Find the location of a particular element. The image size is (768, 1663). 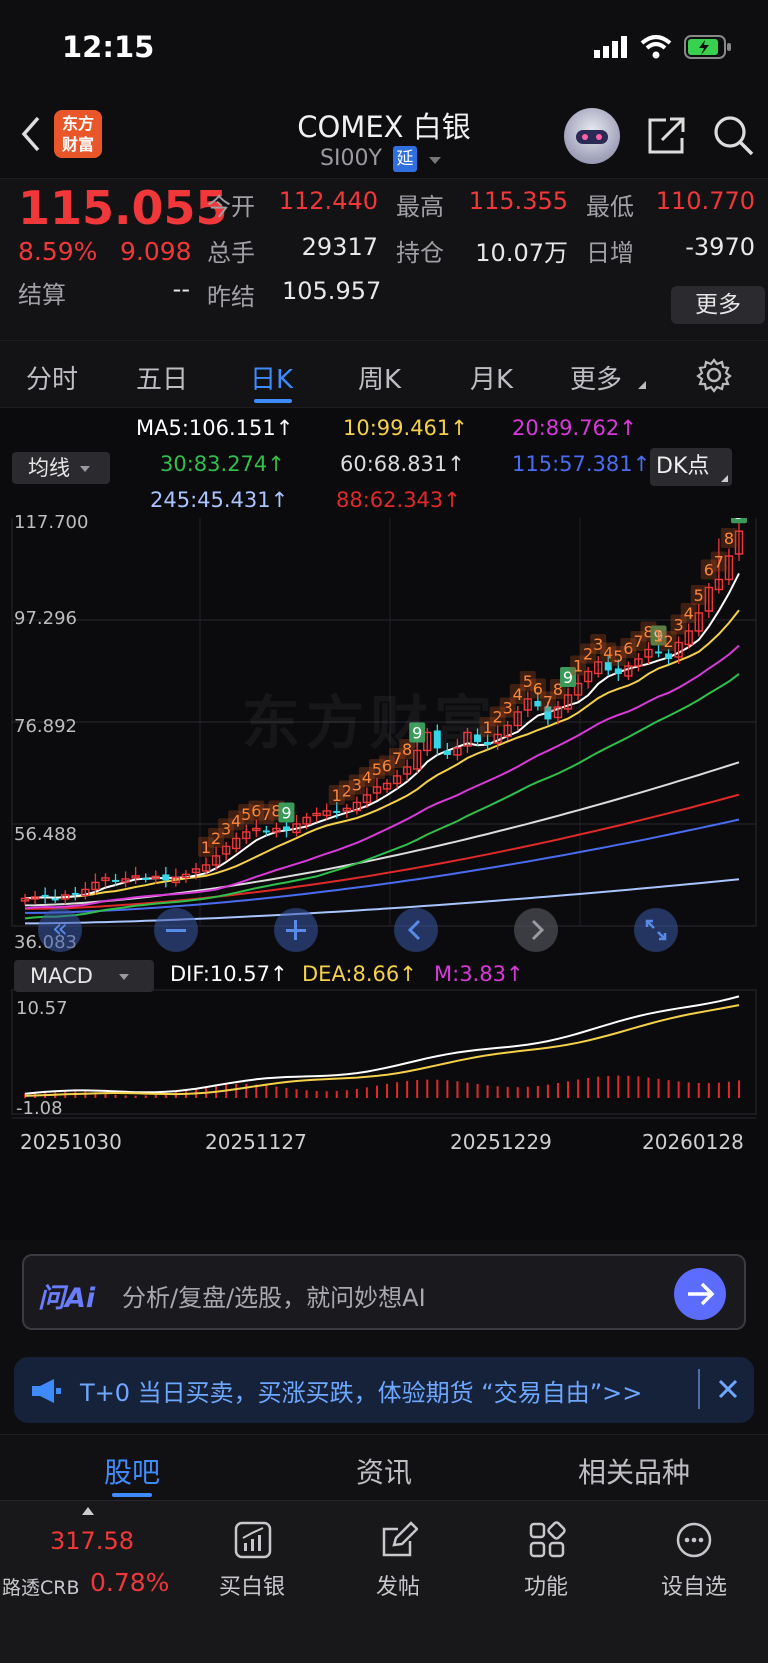

scroll-start-button: « is located at coordinates (60, 930).